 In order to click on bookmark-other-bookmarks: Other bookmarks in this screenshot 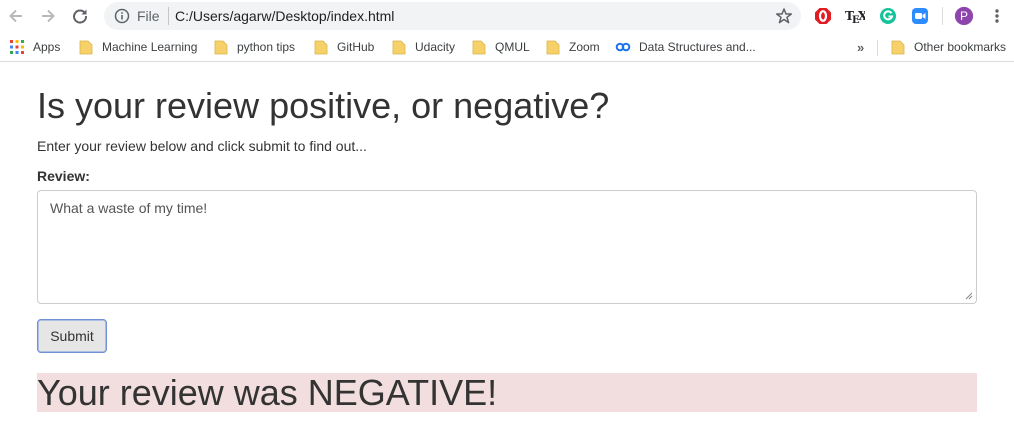, I will do `click(948, 47)`.